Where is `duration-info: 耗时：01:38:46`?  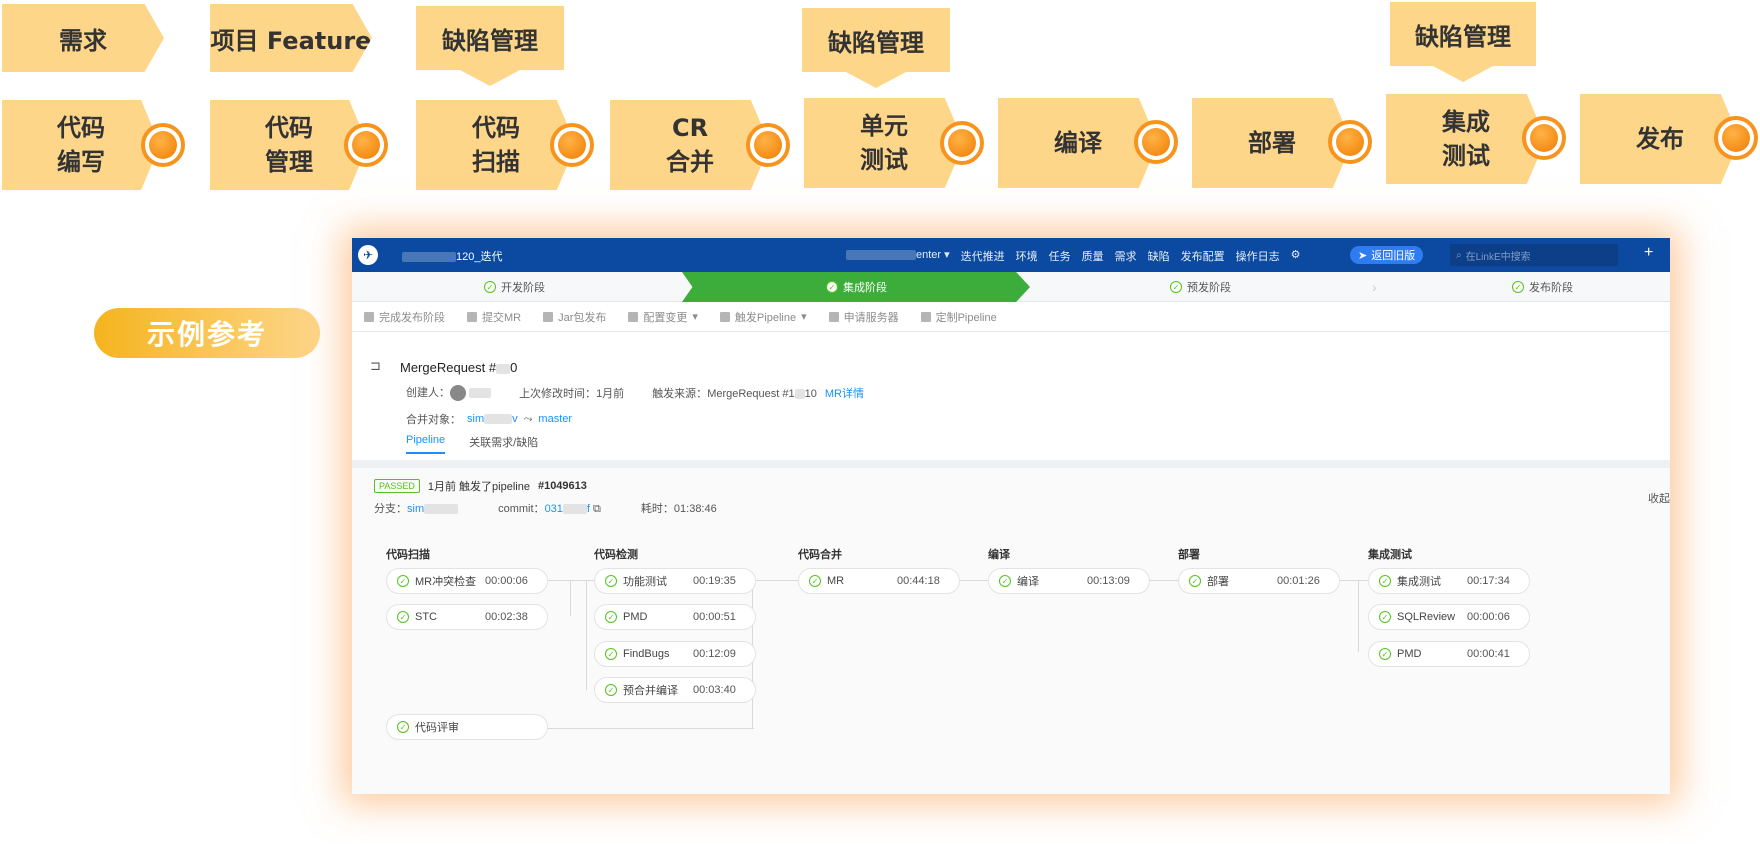 duration-info: 耗时：01:38:46 is located at coordinates (679, 508).